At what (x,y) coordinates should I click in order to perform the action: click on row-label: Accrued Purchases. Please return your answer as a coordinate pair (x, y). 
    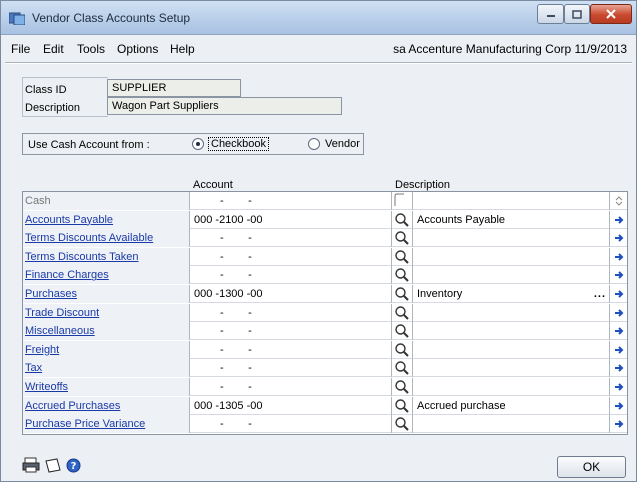
    Looking at the image, I should click on (106, 405).